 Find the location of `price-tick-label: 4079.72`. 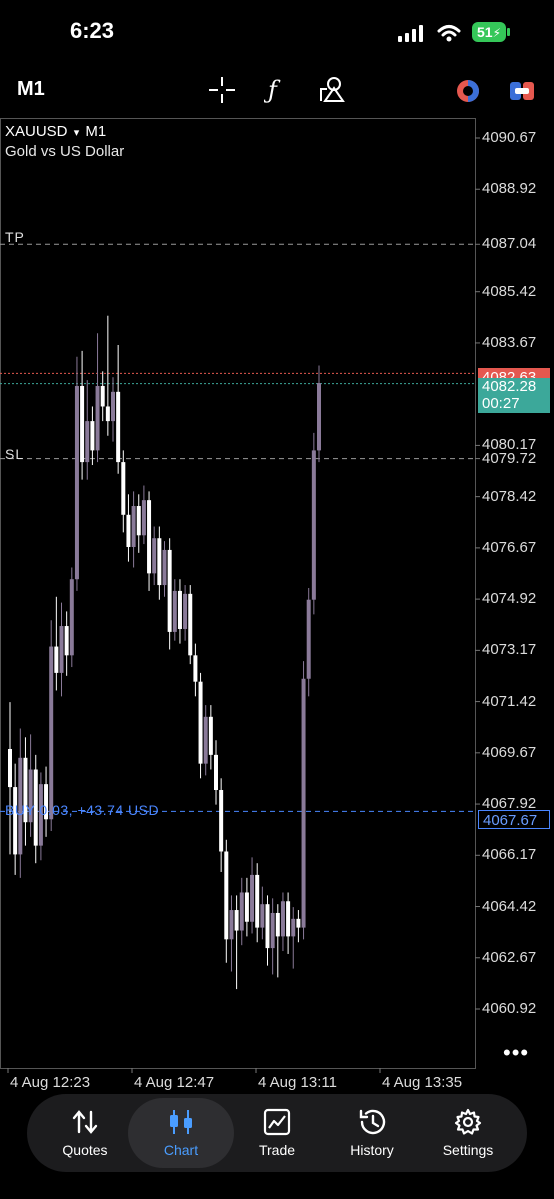

price-tick-label: 4079.72 is located at coordinates (509, 458).